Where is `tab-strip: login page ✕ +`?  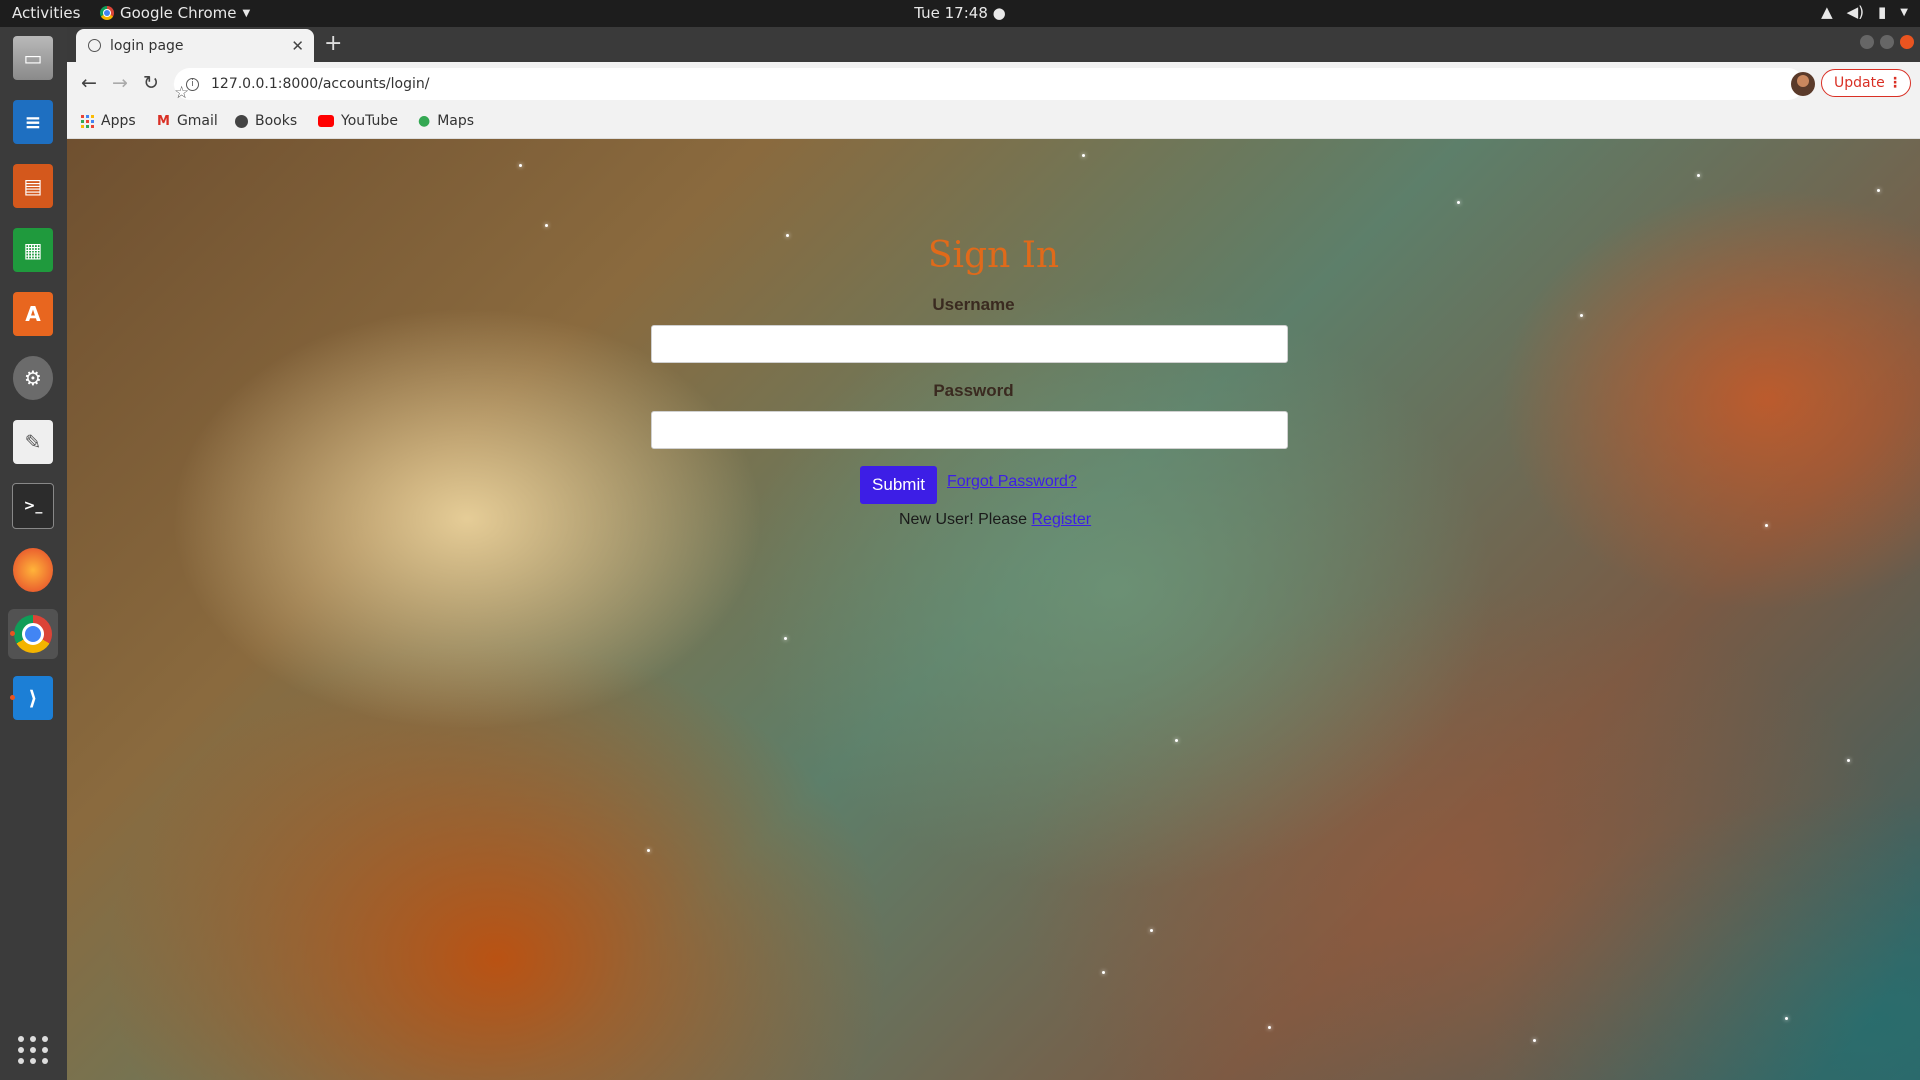
tab-strip: login page ✕ + is located at coordinates (993, 44).